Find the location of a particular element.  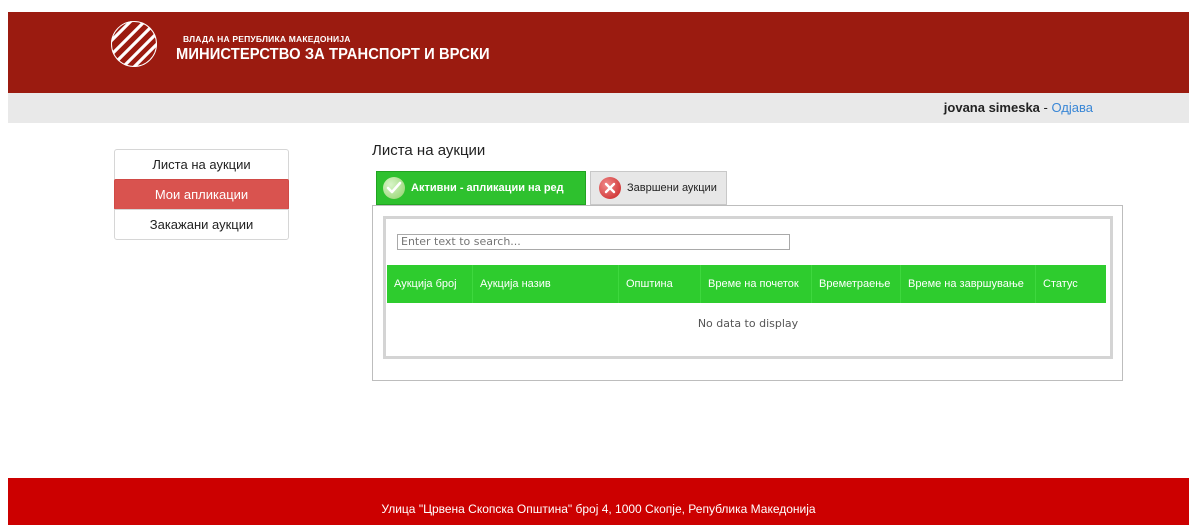

tab-active-applications: Активни - апликации на ред is located at coordinates (481, 188).